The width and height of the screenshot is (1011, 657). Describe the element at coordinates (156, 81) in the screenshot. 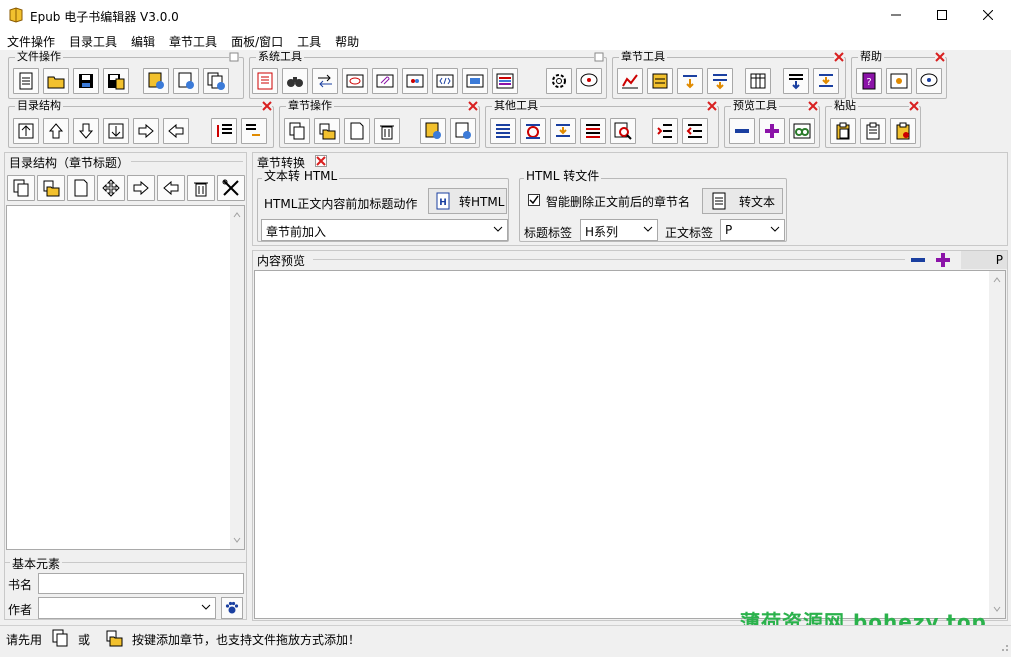

I see `import-book-icon` at that location.